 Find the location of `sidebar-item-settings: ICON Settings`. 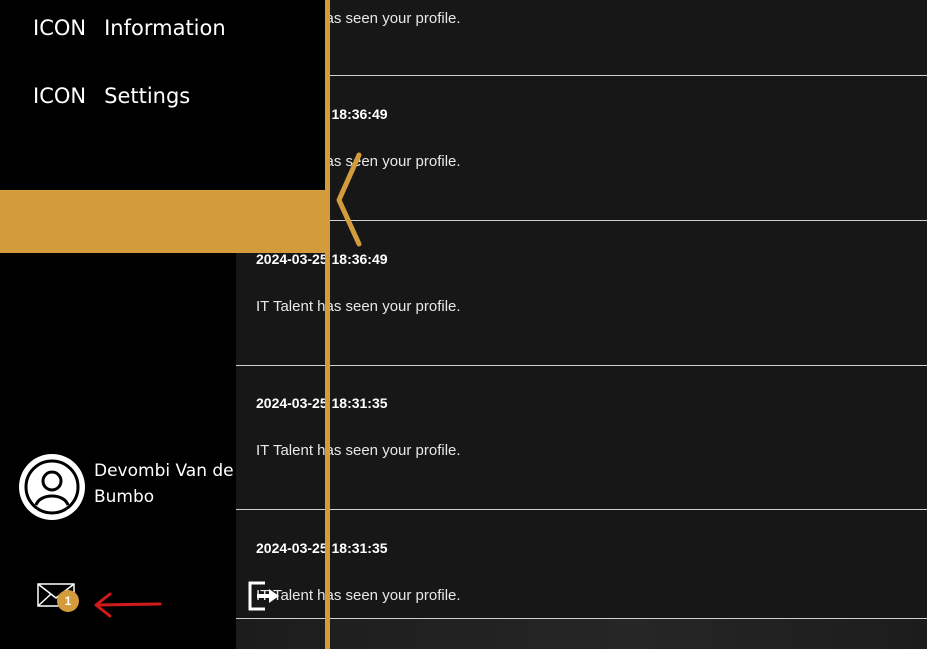

sidebar-item-settings: ICON Settings is located at coordinates (111, 96).